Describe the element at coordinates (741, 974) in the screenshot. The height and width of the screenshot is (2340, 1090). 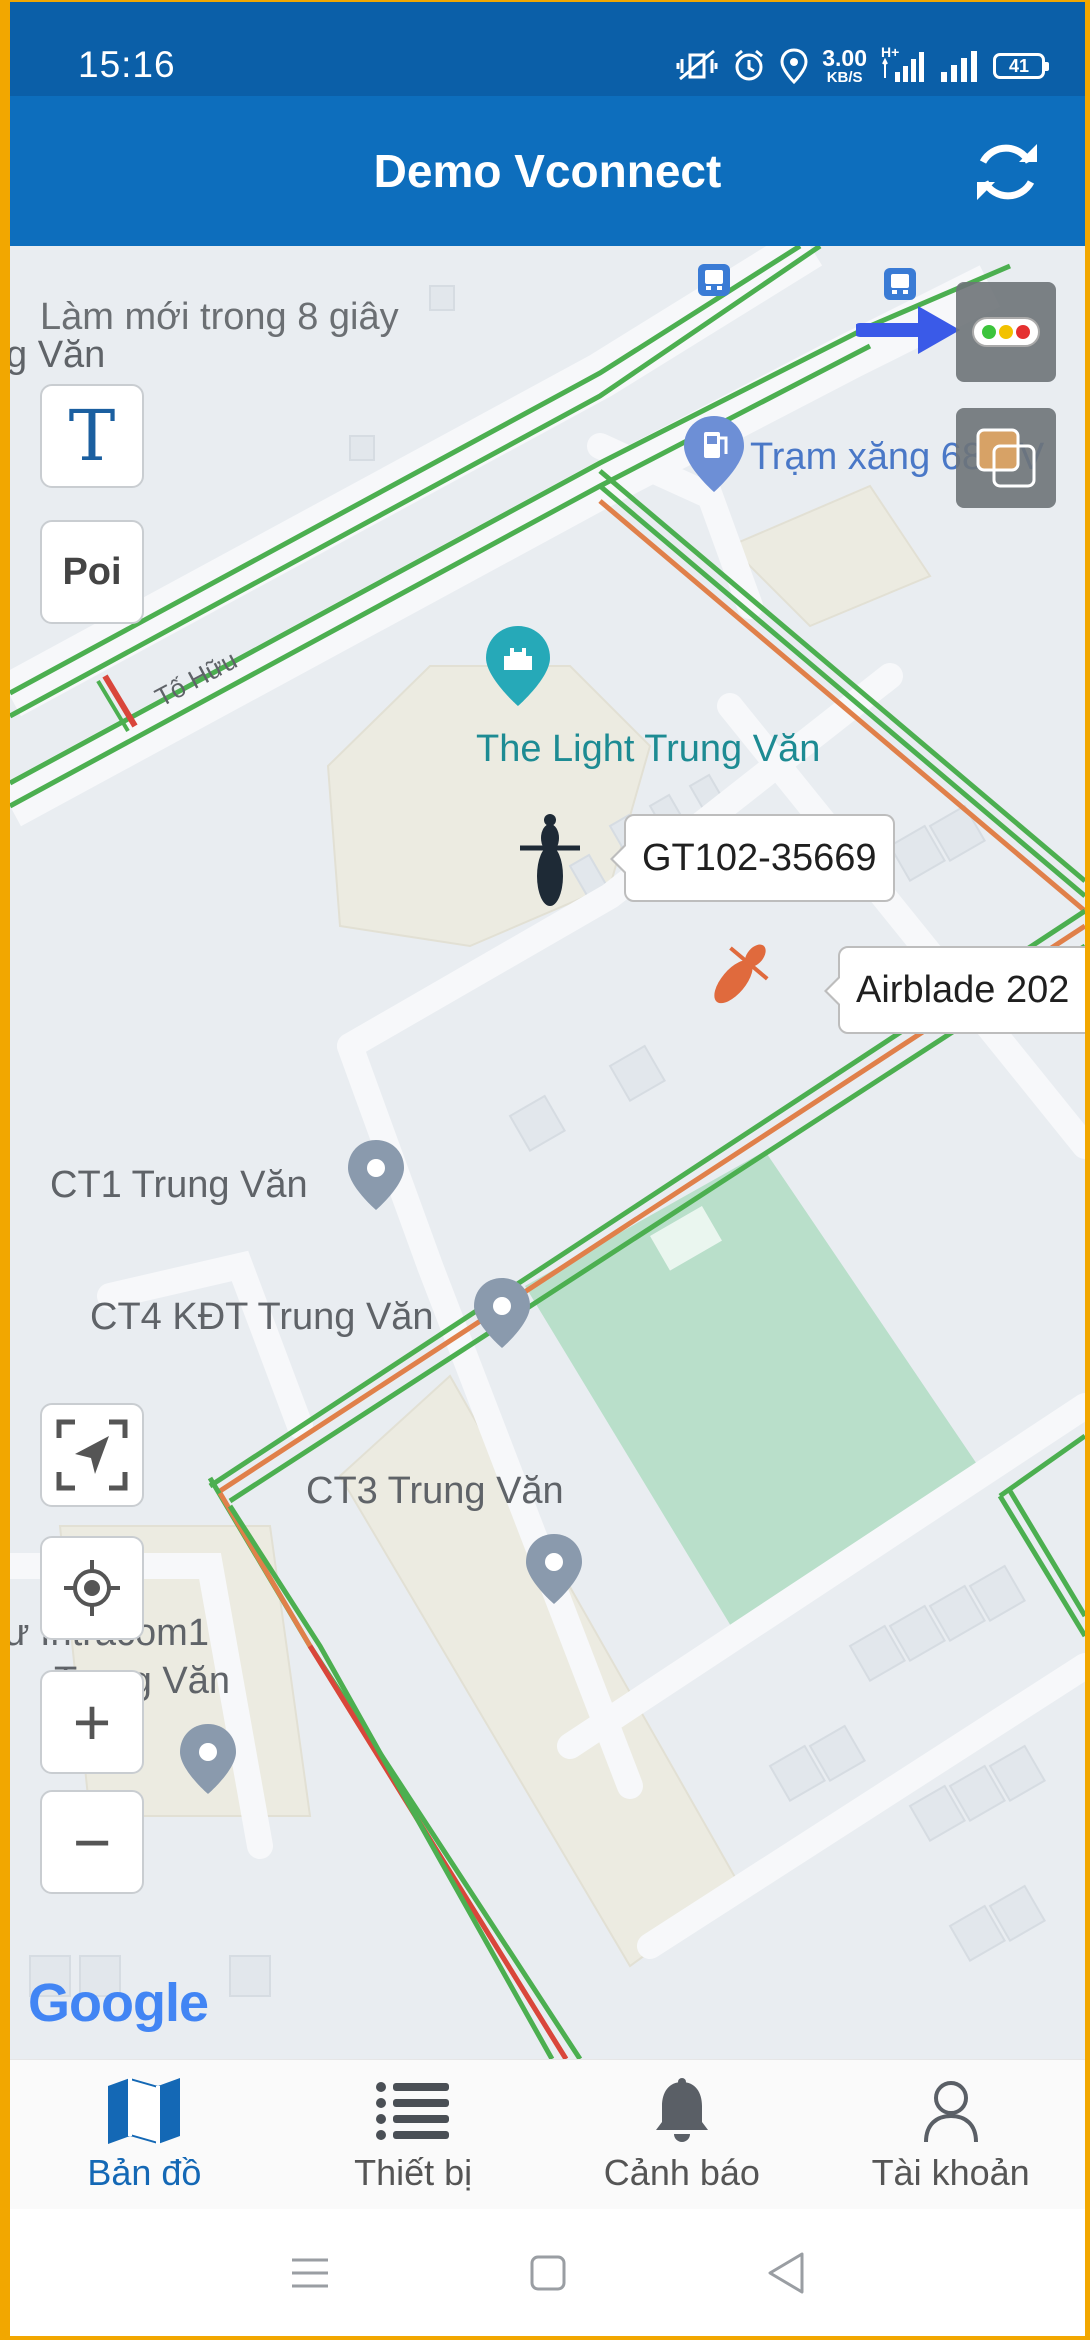
I see `motorbike-marker-orange` at that location.